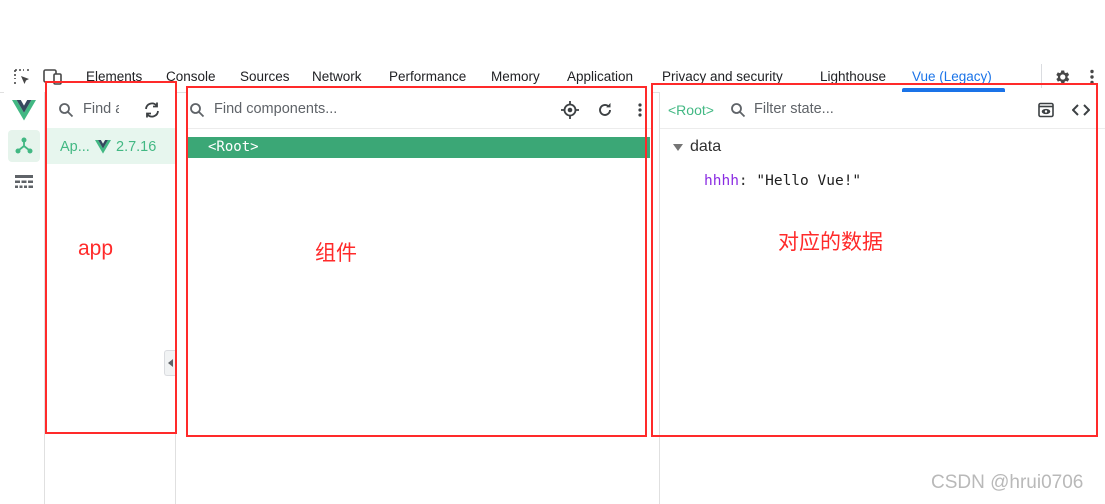 Image resolution: width=1105 pixels, height=504 pixels. What do you see at coordinates (515, 76) in the screenshot?
I see `tab-memory: Memory` at bounding box center [515, 76].